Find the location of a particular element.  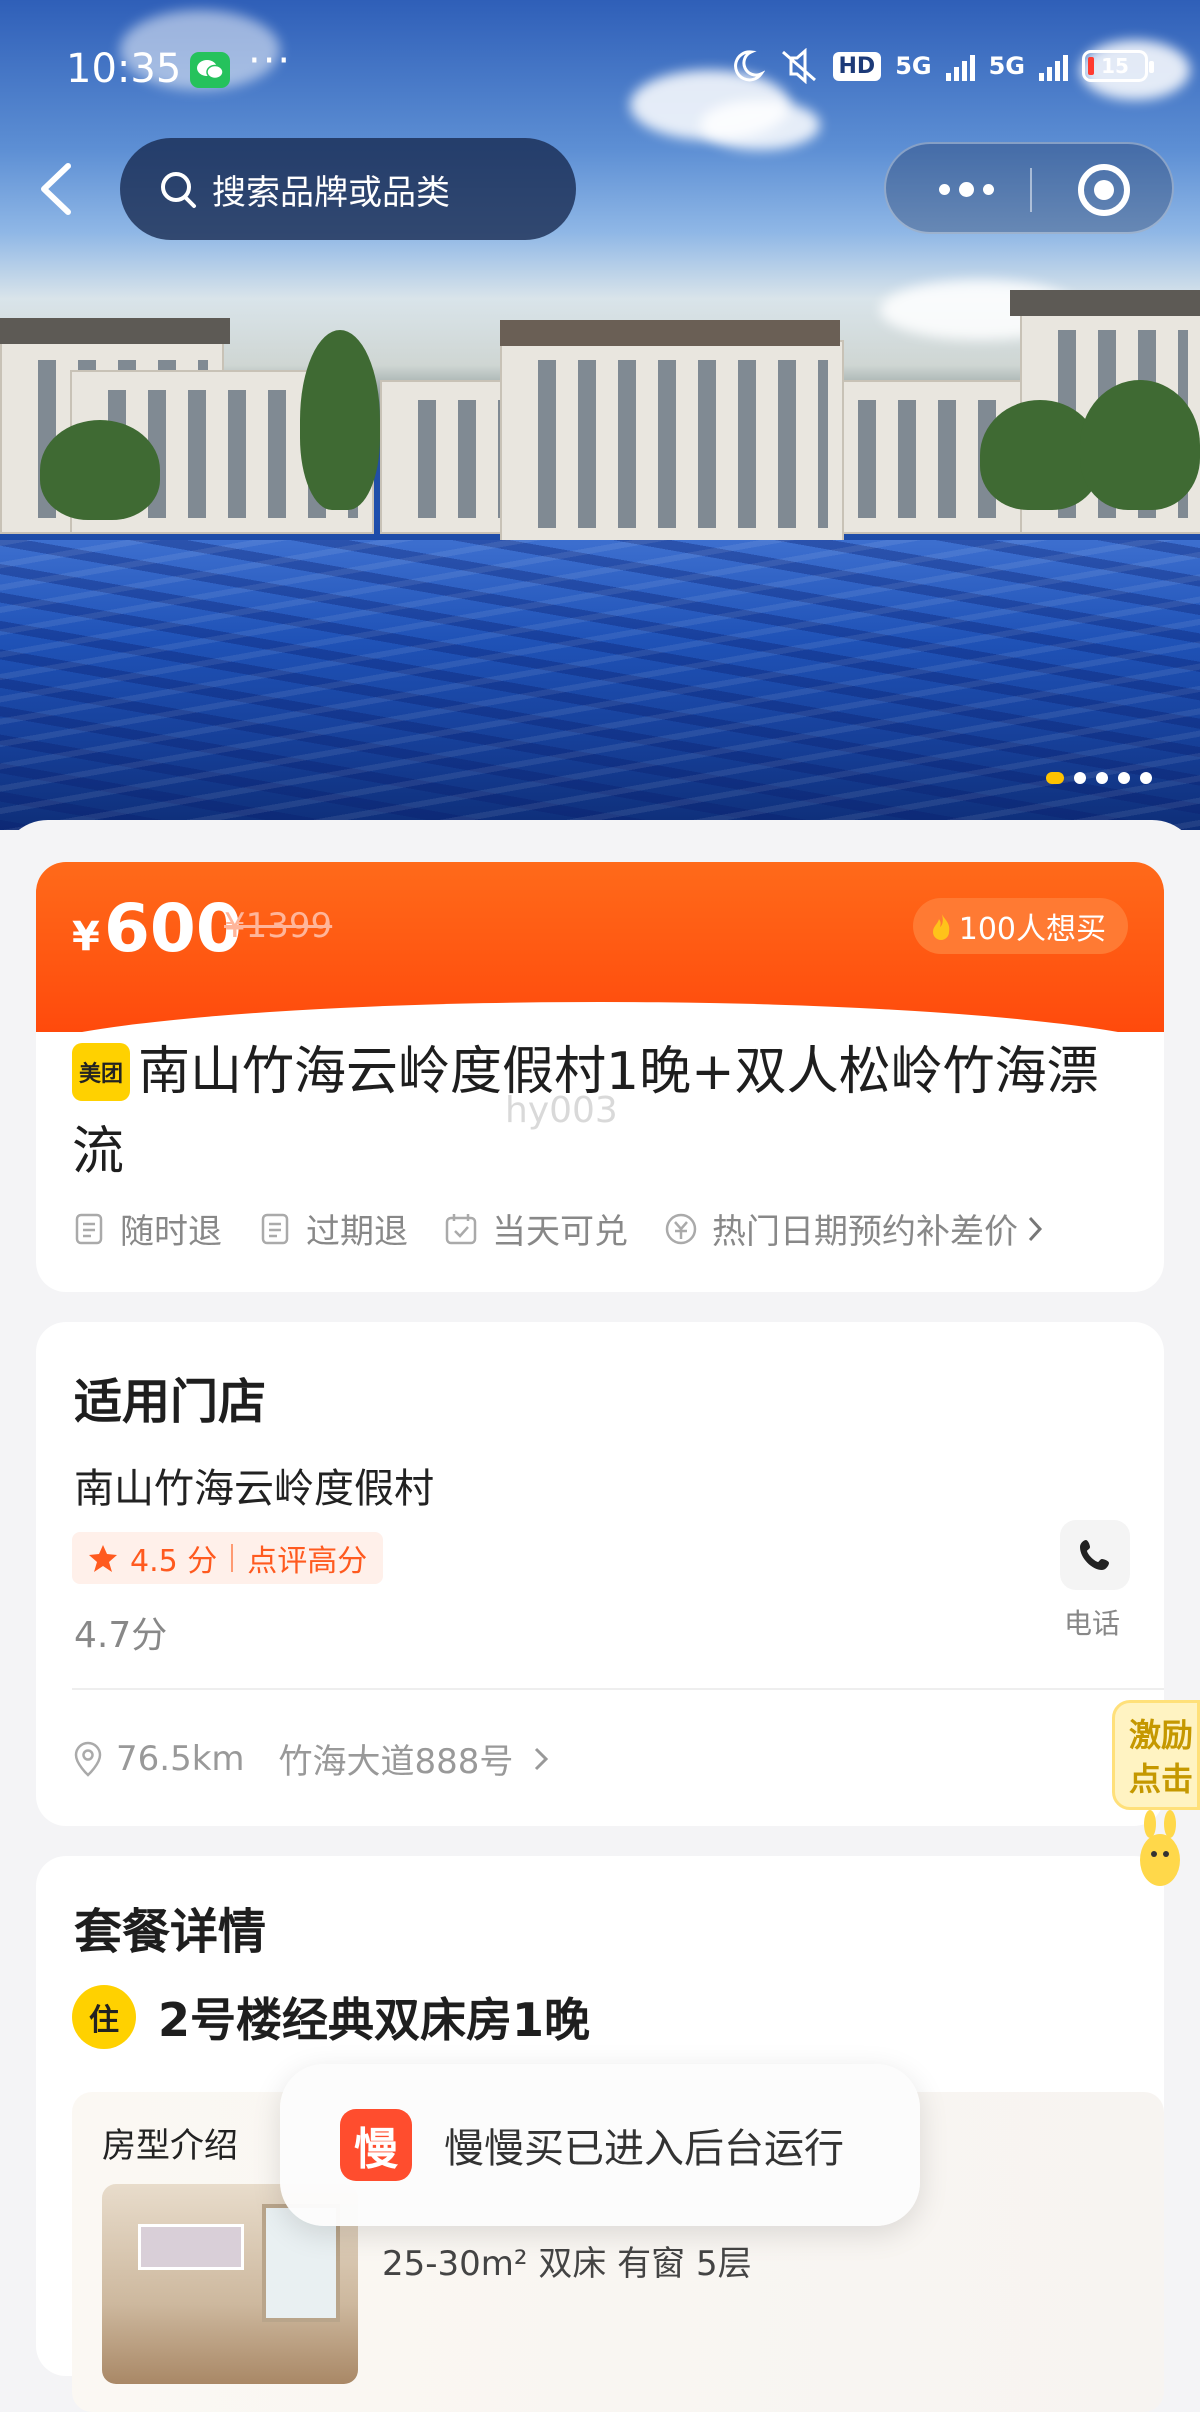

calendar-check-icon is located at coordinates (461, 1228).